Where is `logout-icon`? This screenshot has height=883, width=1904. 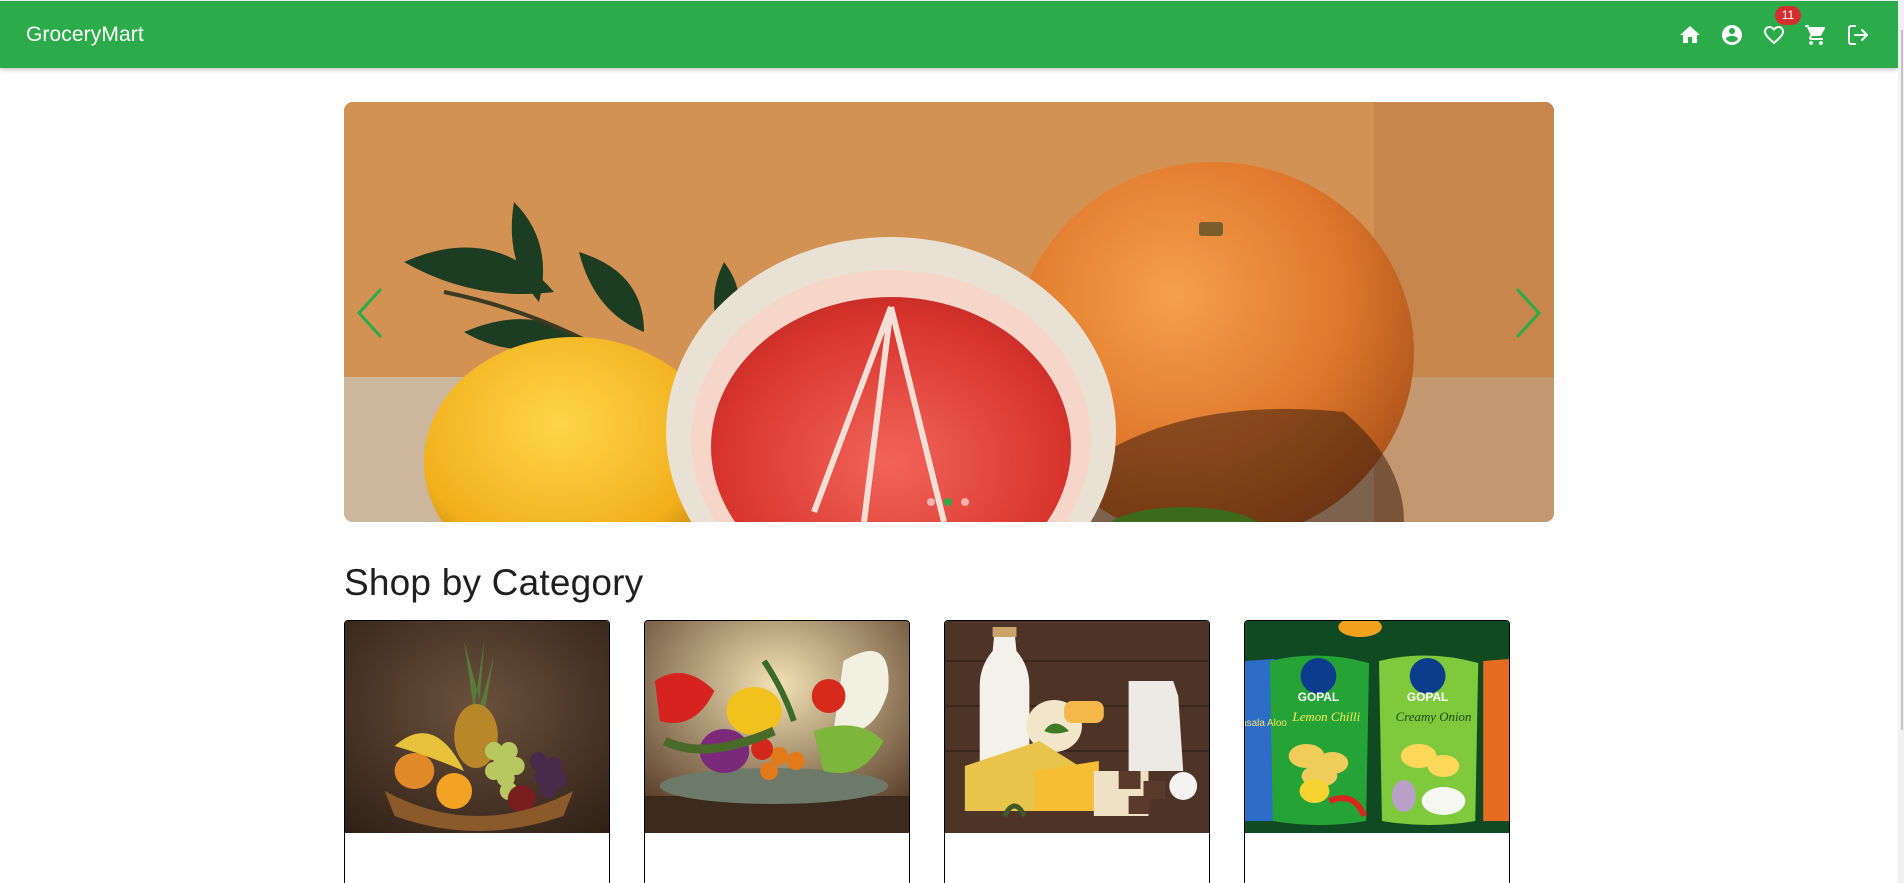 logout-icon is located at coordinates (1858, 34).